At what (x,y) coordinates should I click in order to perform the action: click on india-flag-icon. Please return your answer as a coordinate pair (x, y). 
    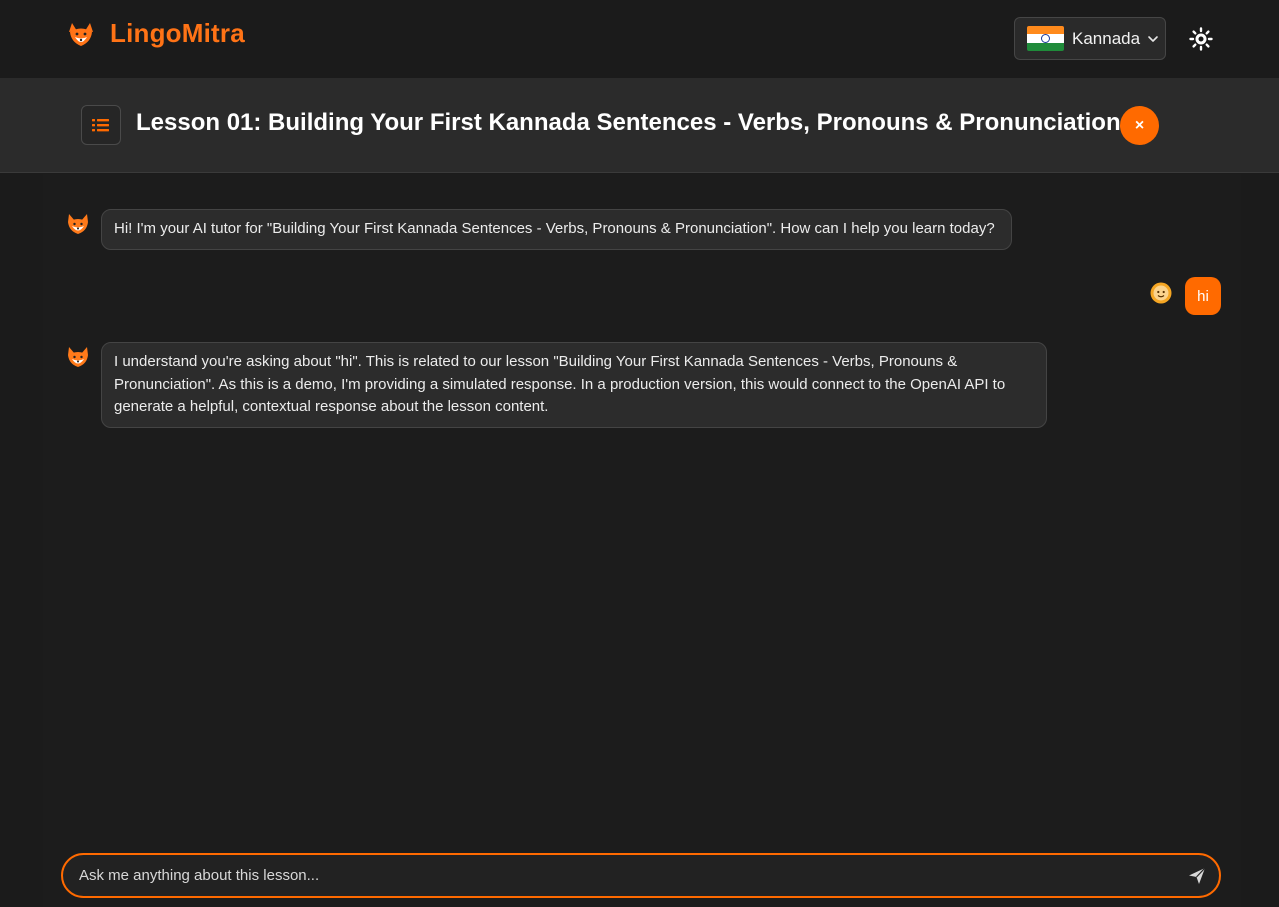
    Looking at the image, I should click on (1045, 38).